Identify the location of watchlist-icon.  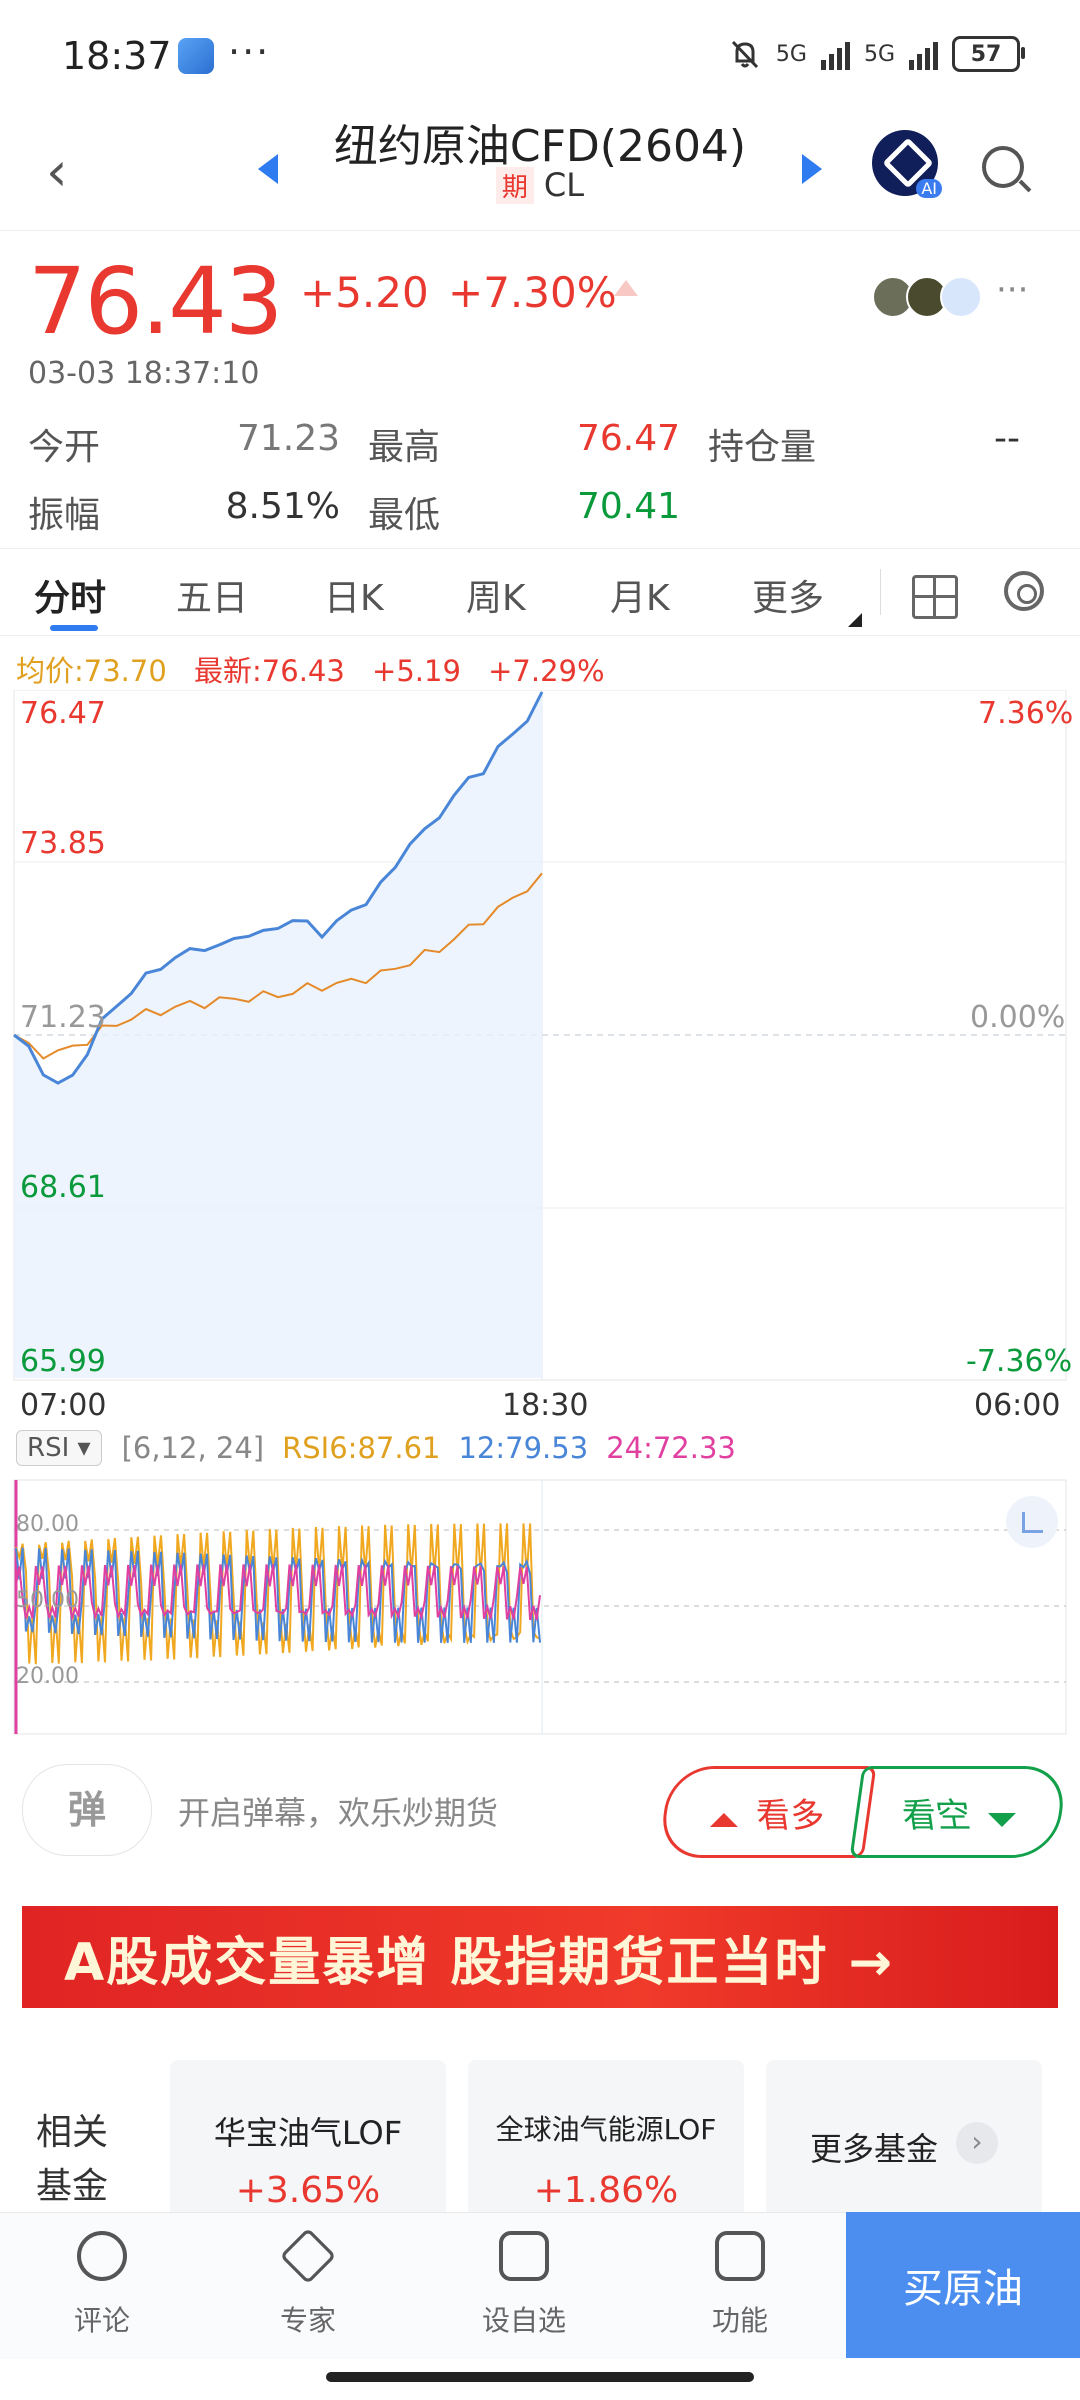
(524, 2256).